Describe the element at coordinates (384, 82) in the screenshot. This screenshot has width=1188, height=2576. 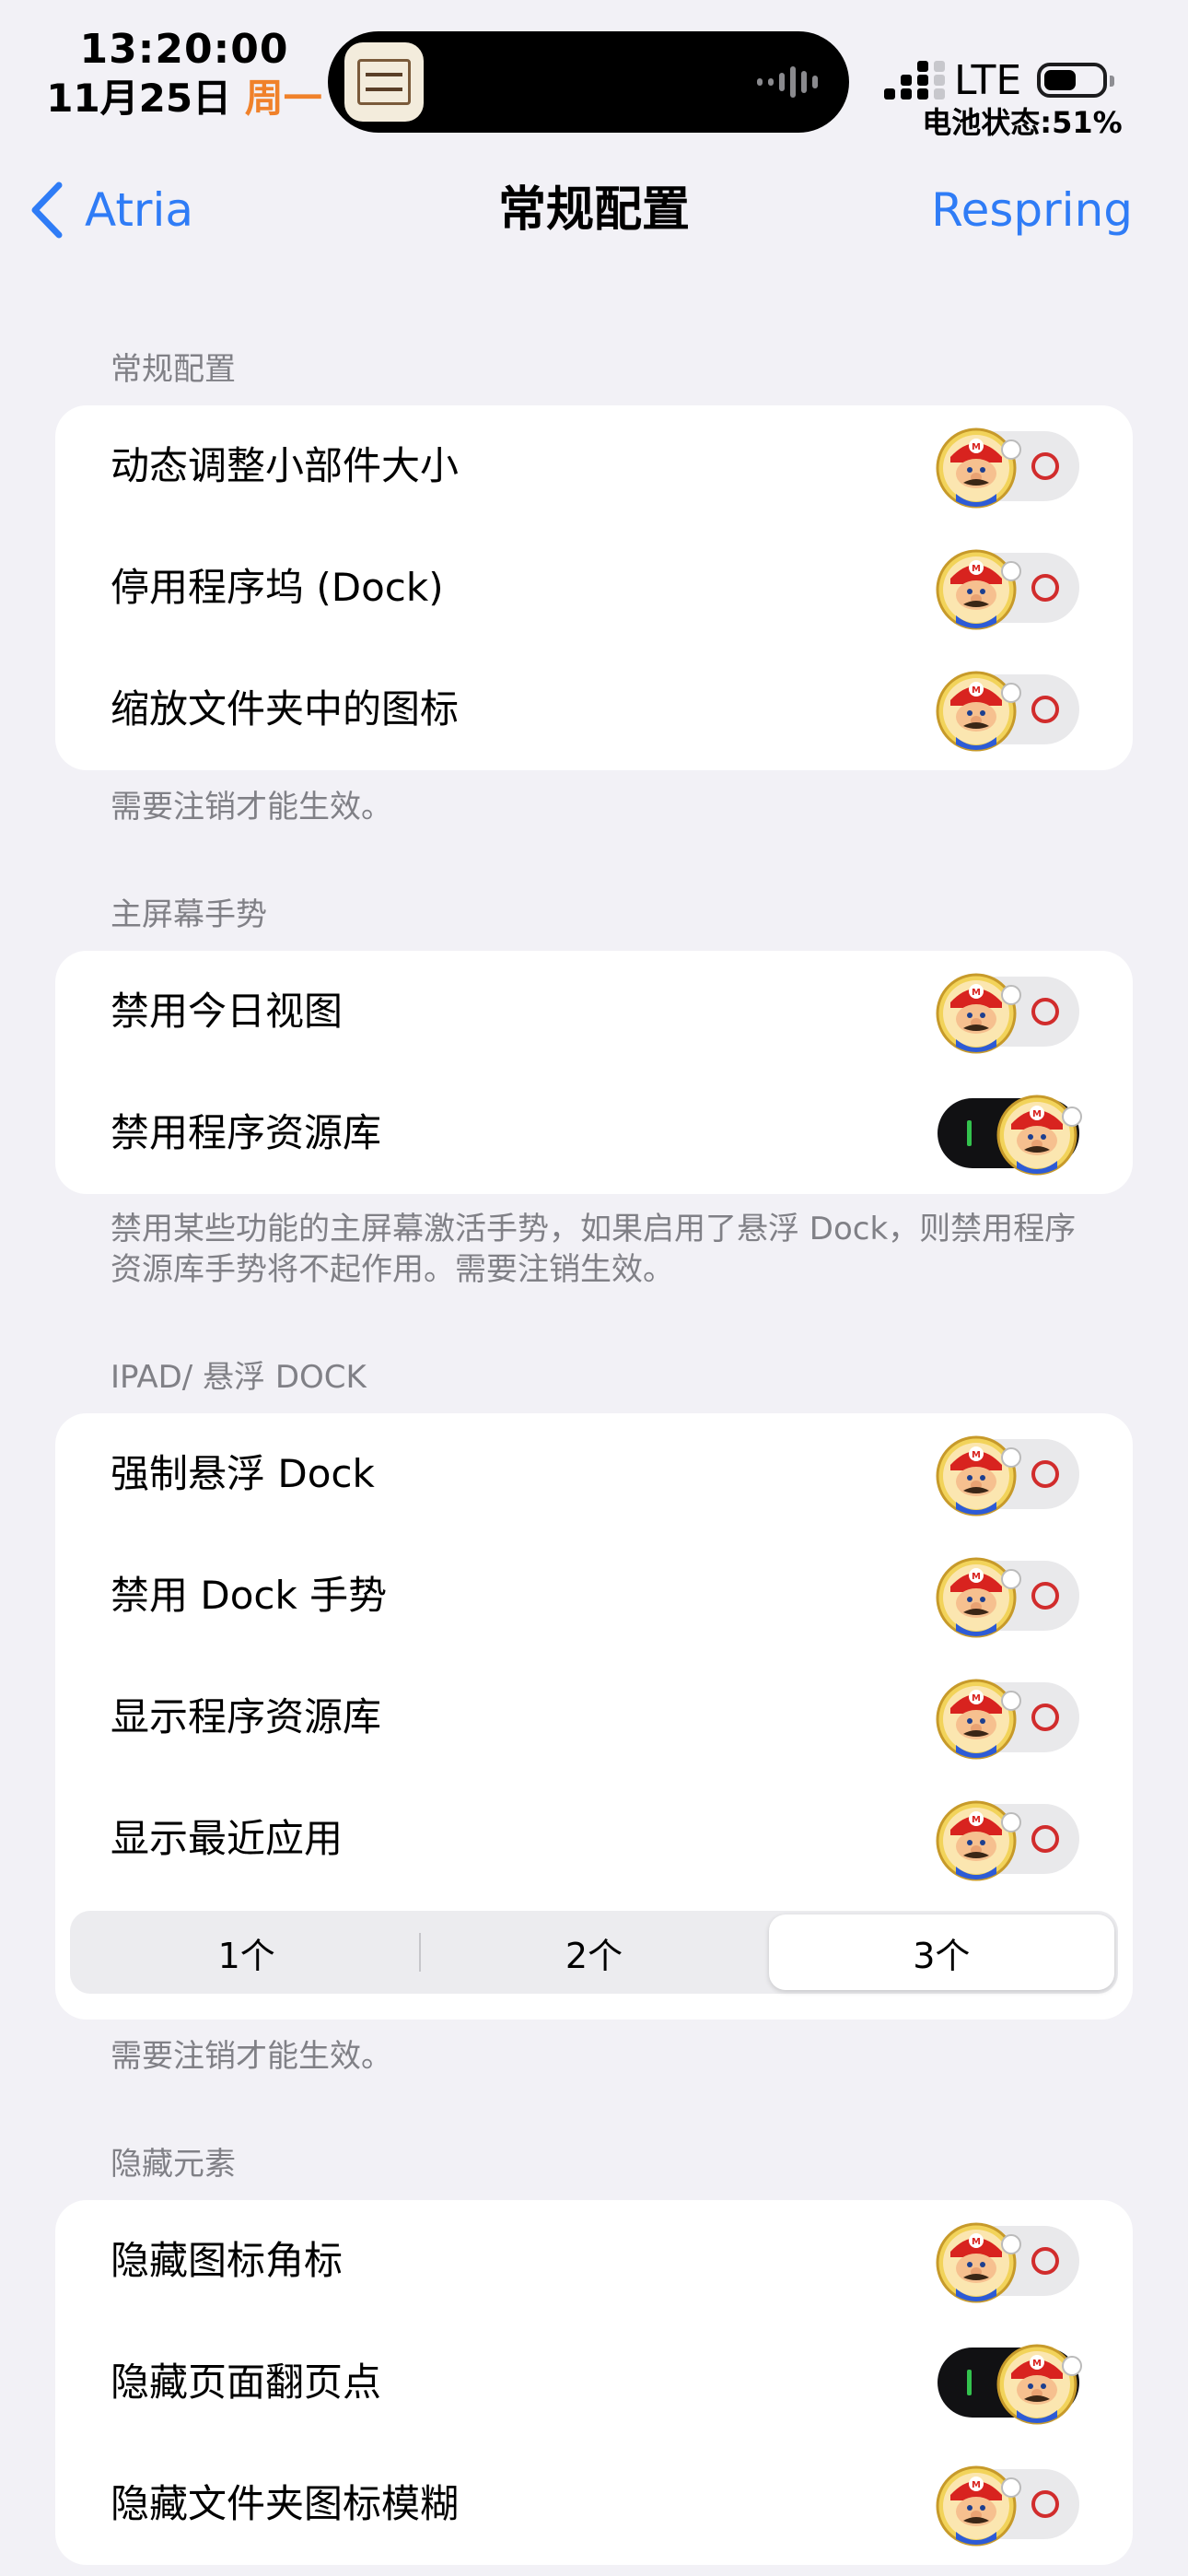
I see `now-playing-artwork` at that location.